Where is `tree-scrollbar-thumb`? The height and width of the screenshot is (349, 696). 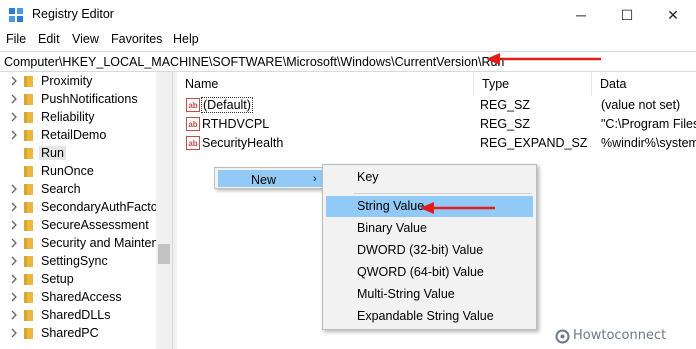 tree-scrollbar-thumb is located at coordinates (164, 254).